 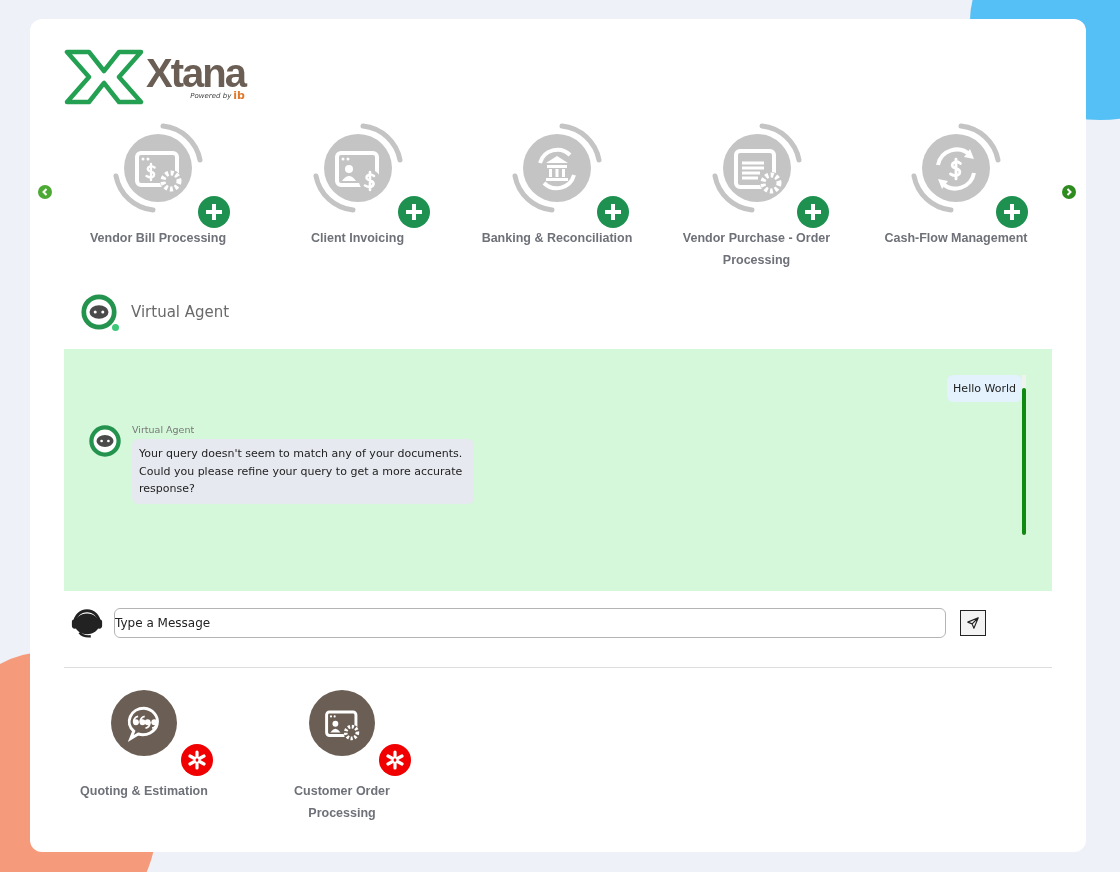 I want to click on module-label: Banking & Reconciliation, so click(x=557, y=238).